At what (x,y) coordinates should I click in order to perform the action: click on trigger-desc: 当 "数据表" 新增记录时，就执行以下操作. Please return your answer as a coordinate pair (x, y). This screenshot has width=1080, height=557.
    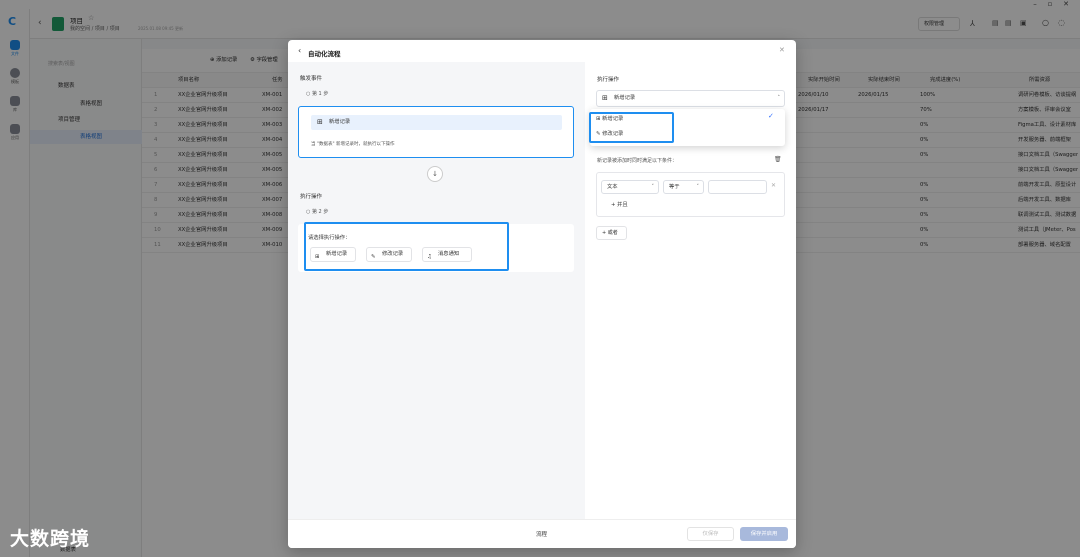
    Looking at the image, I should click on (353, 144).